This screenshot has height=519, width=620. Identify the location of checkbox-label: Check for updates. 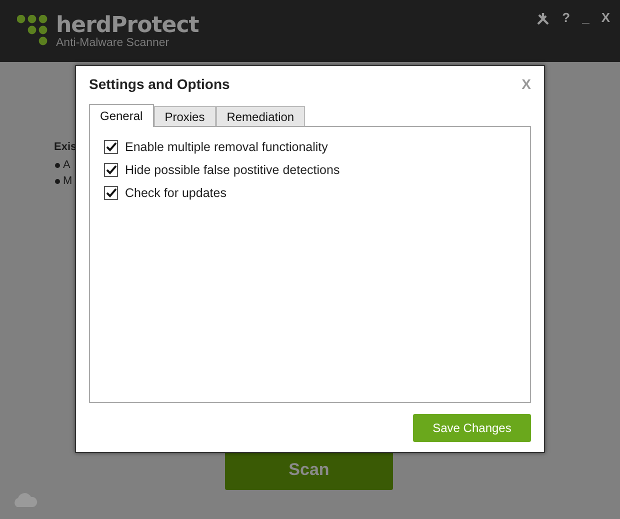
(175, 193).